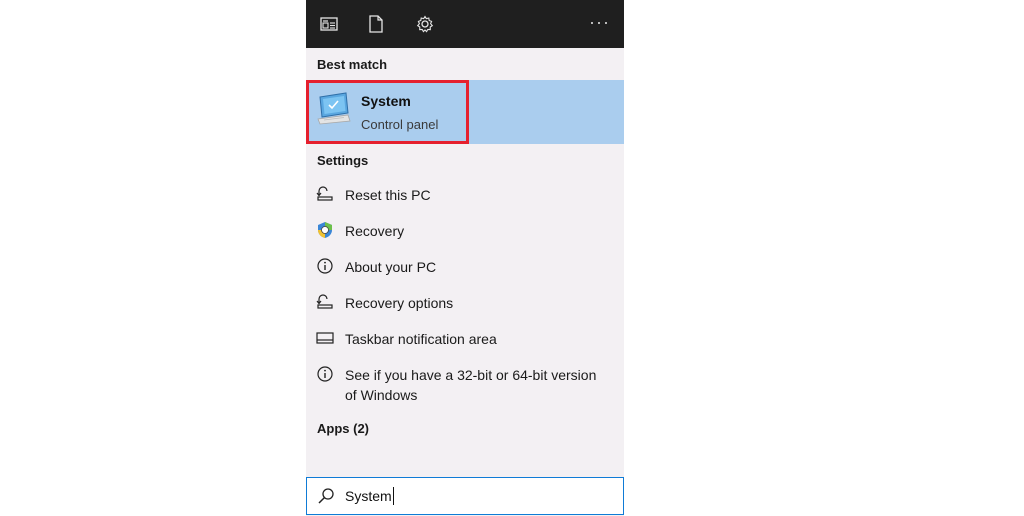 The image size is (1024, 516). I want to click on settings-item-about-your-pc: About your PC, so click(465, 266).